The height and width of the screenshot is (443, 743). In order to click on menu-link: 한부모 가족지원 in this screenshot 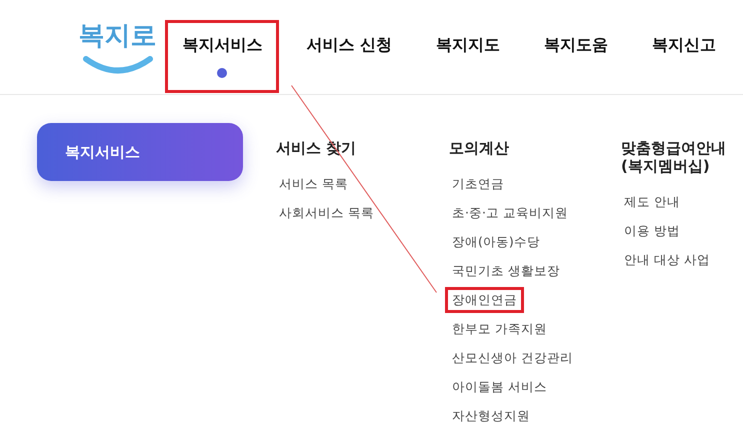, I will do `click(499, 329)`.